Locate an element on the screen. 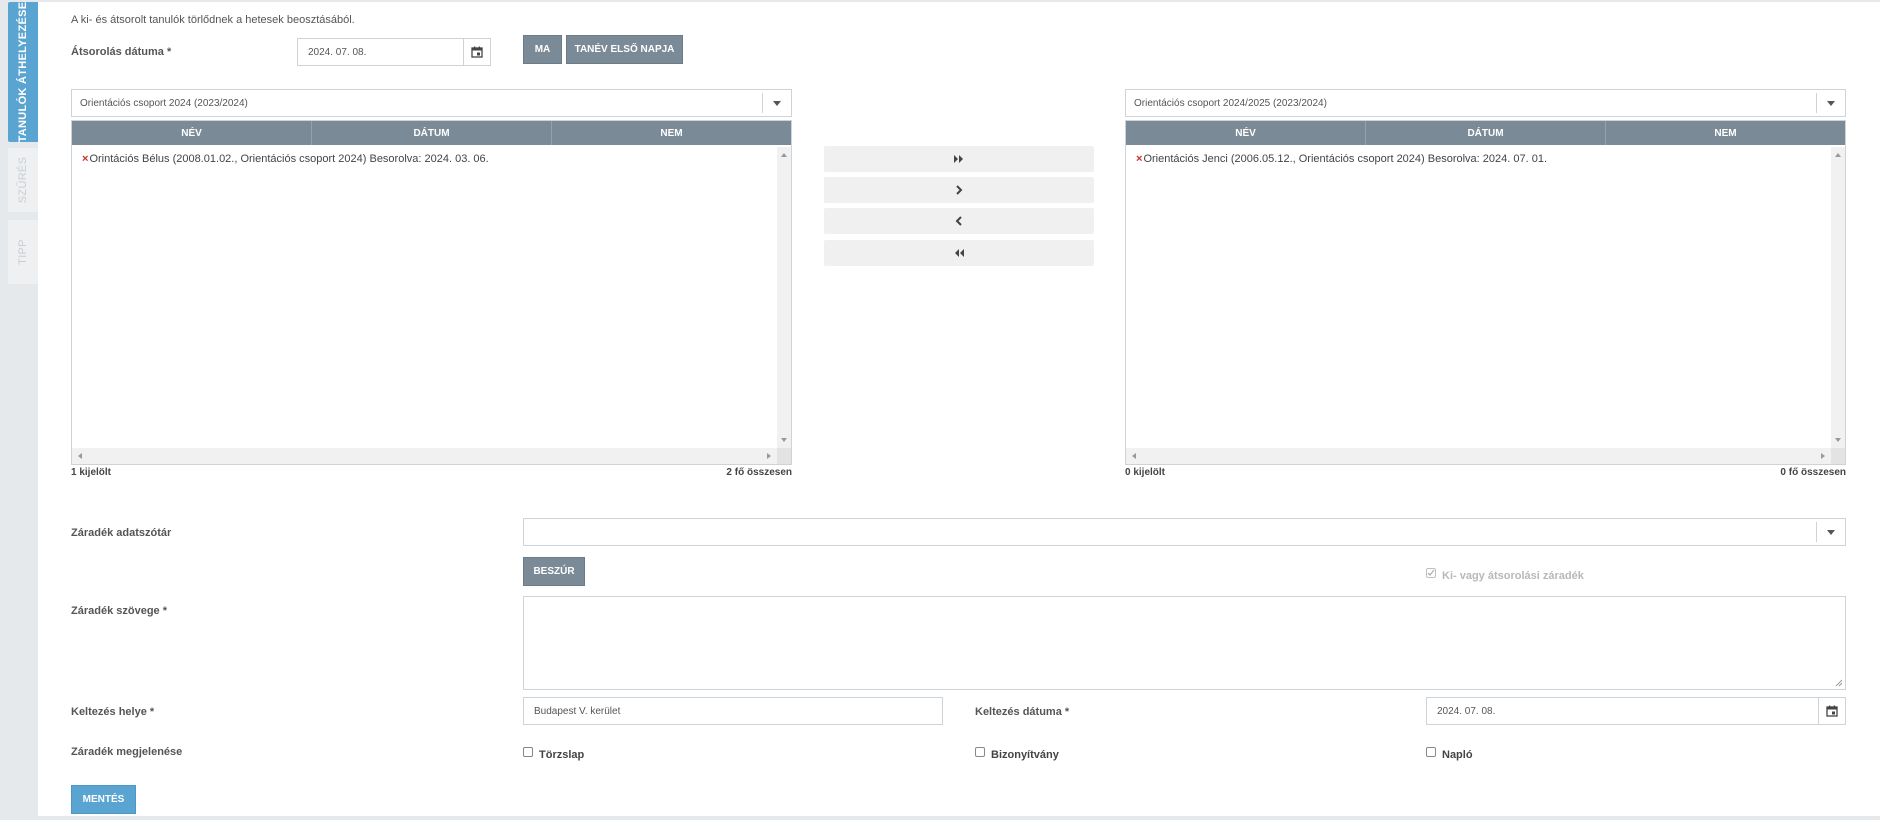 The height and width of the screenshot is (820, 1880). target-selected-count: 0 kijelölt is located at coordinates (1145, 472).